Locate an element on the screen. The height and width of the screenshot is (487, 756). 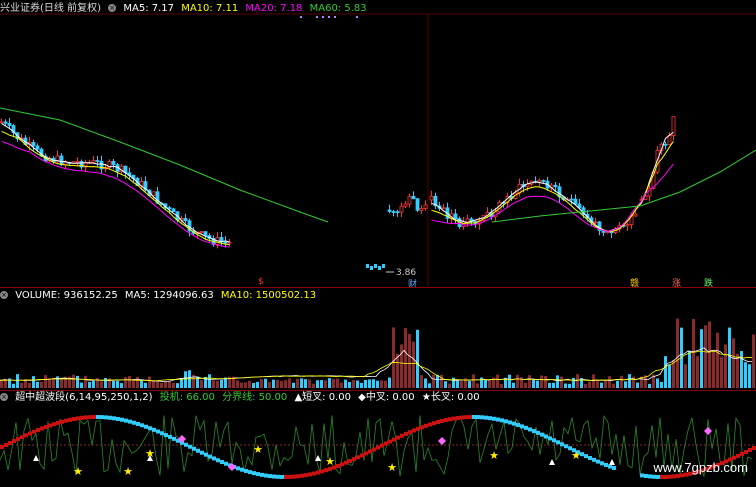
watermark: www.7gpzb.com is located at coordinates (700, 467).